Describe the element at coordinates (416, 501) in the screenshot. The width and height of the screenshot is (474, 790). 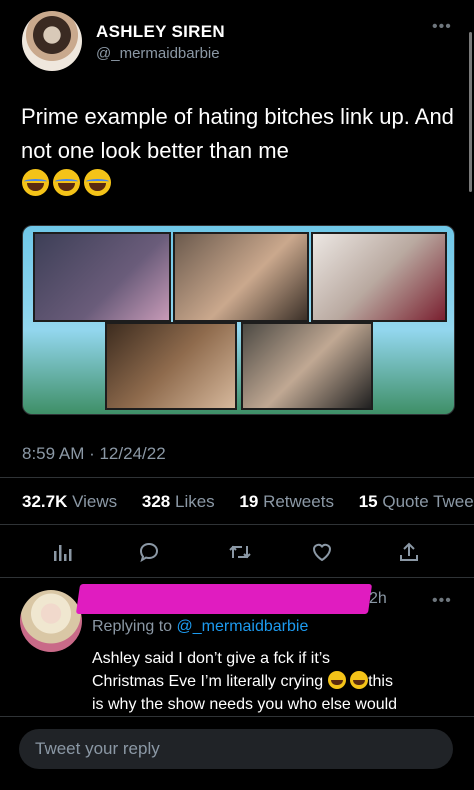
I see `quotes-stat: 15 Quote Tweets` at that location.